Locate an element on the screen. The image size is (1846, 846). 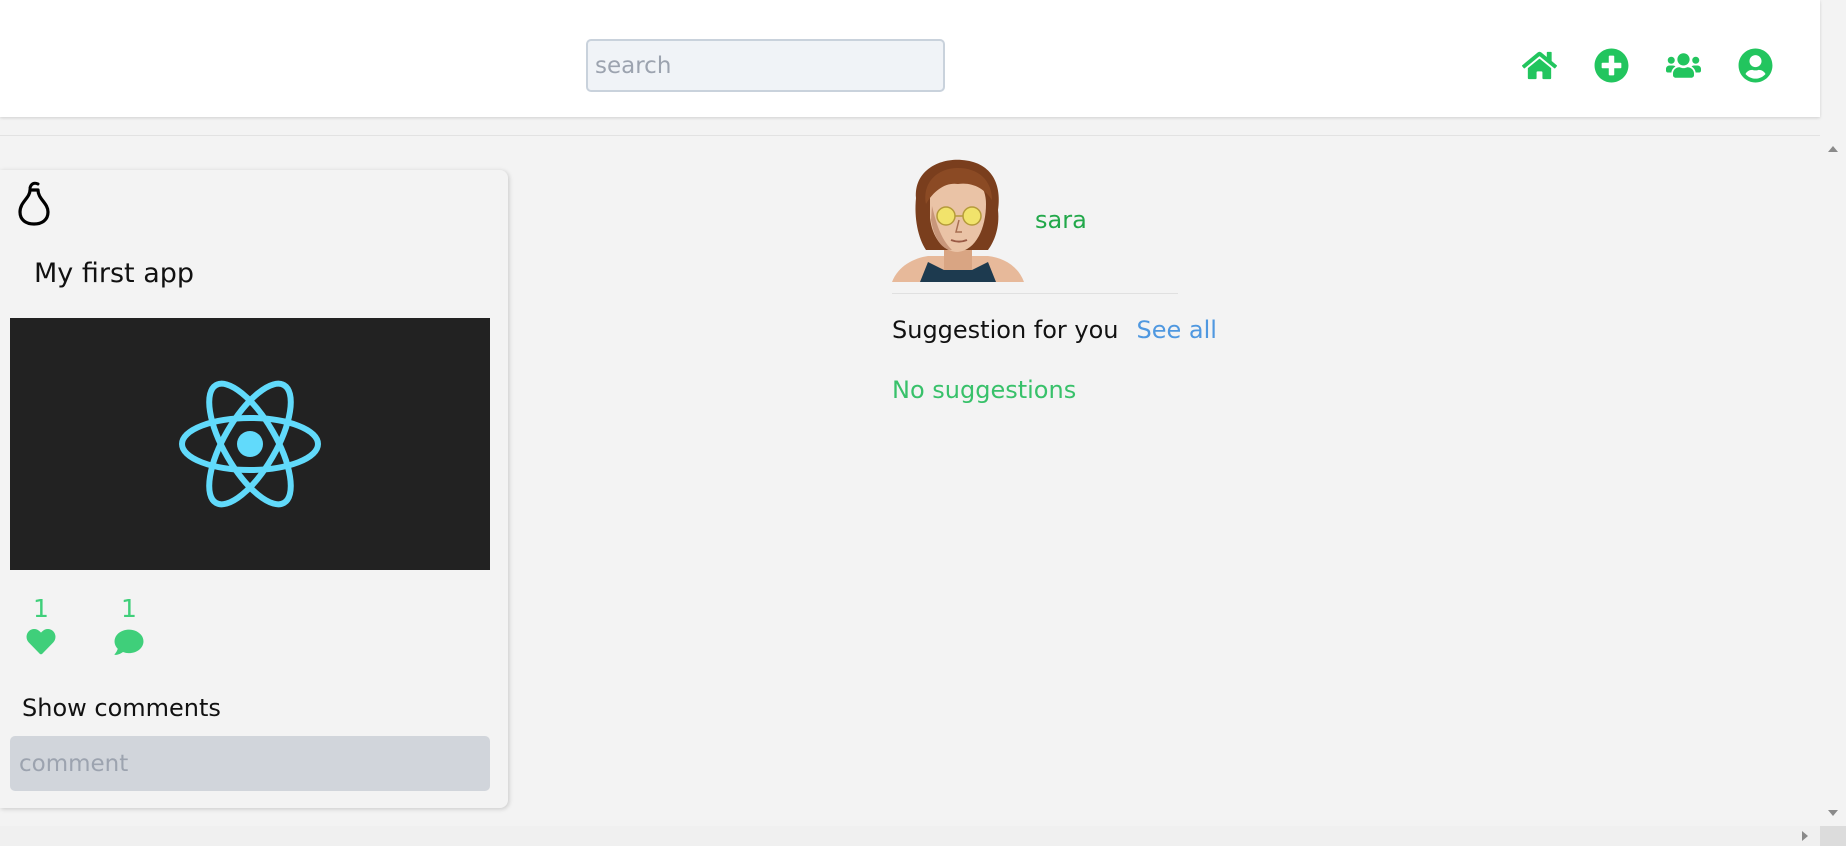
add-circle-icon is located at coordinates (1611, 65).